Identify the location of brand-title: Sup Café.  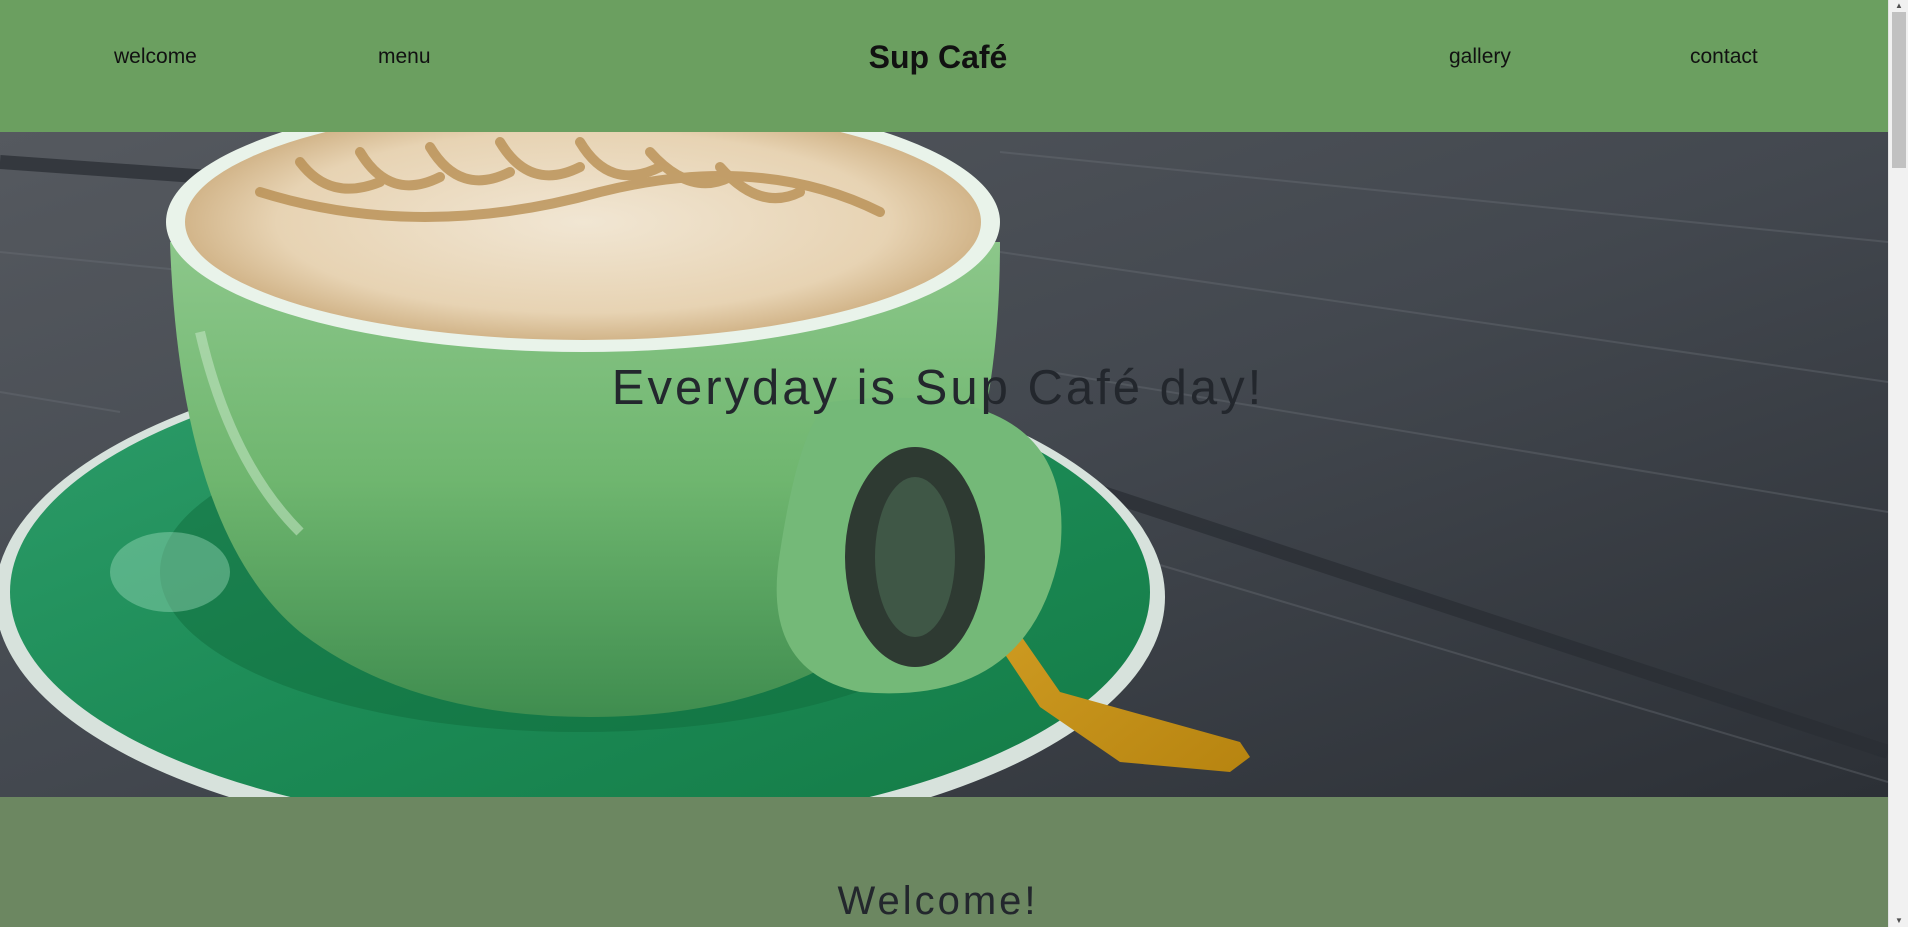
(938, 57).